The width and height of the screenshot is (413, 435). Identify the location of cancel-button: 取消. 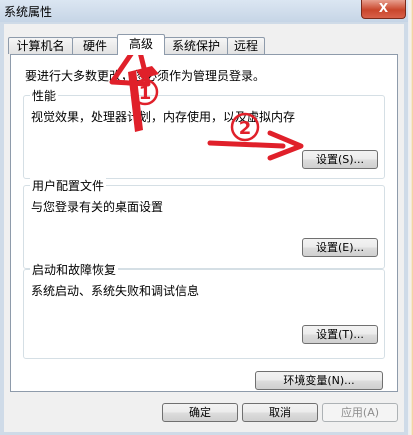
(280, 412).